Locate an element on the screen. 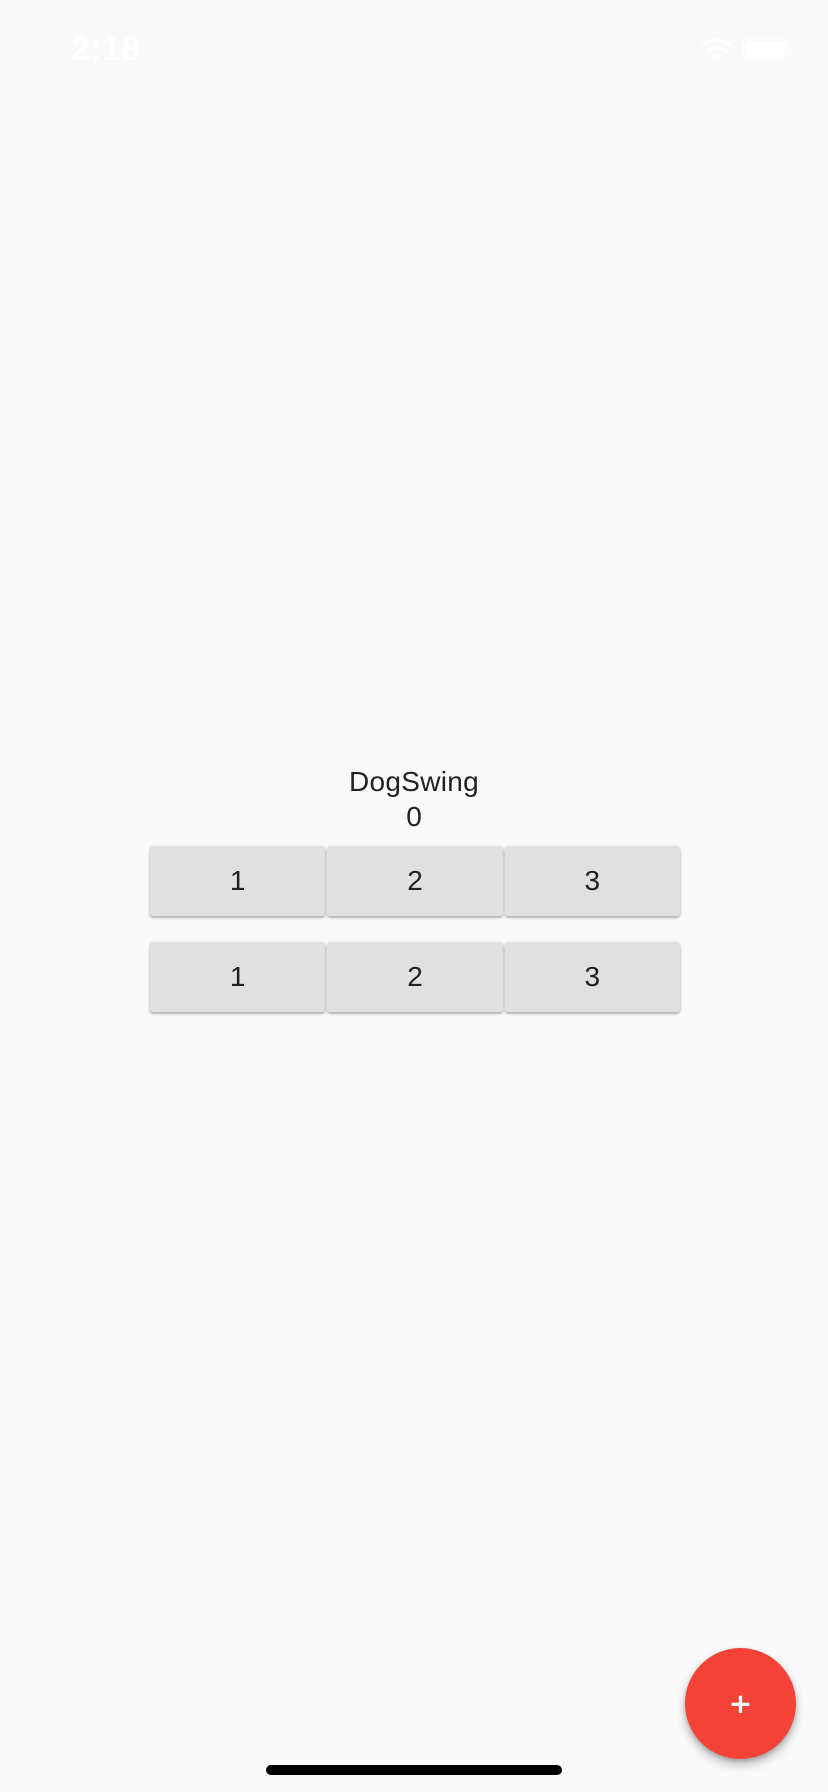 The height and width of the screenshot is (1792, 828). counter-value: 0 is located at coordinates (414, 816).